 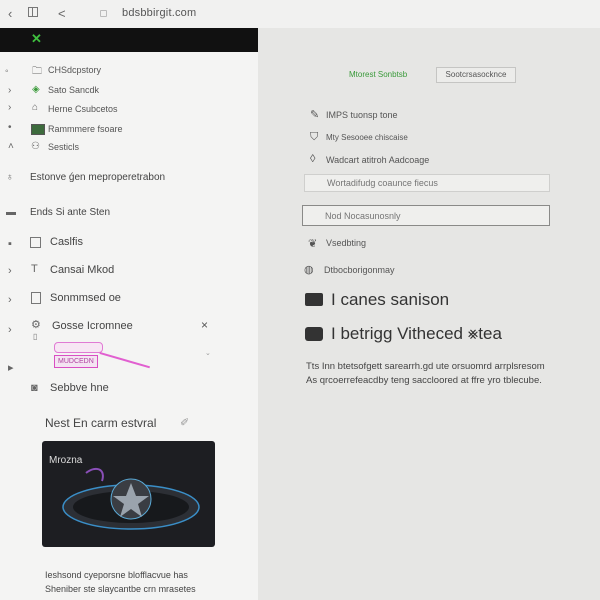 I want to click on folder-icon: ◦, so click(x=7, y=71).